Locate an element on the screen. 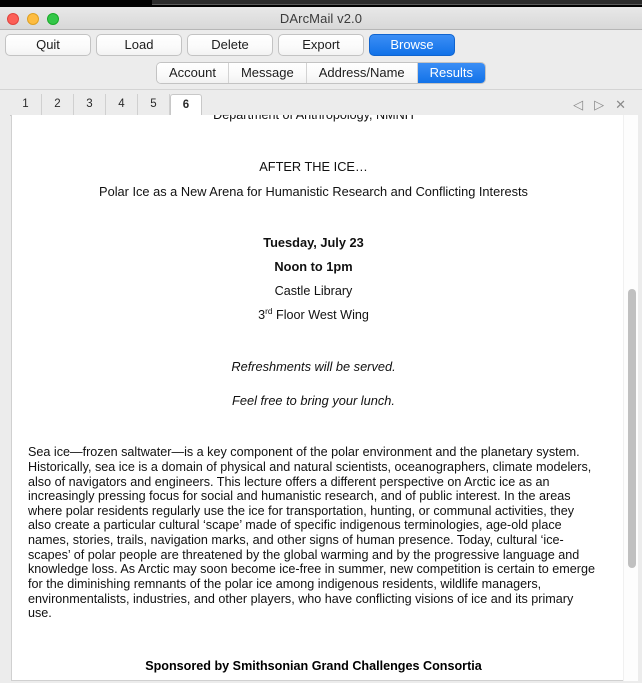 The image size is (642, 683). result-tab-nav: ◁ ▷ ✕ is located at coordinates (602, 104).